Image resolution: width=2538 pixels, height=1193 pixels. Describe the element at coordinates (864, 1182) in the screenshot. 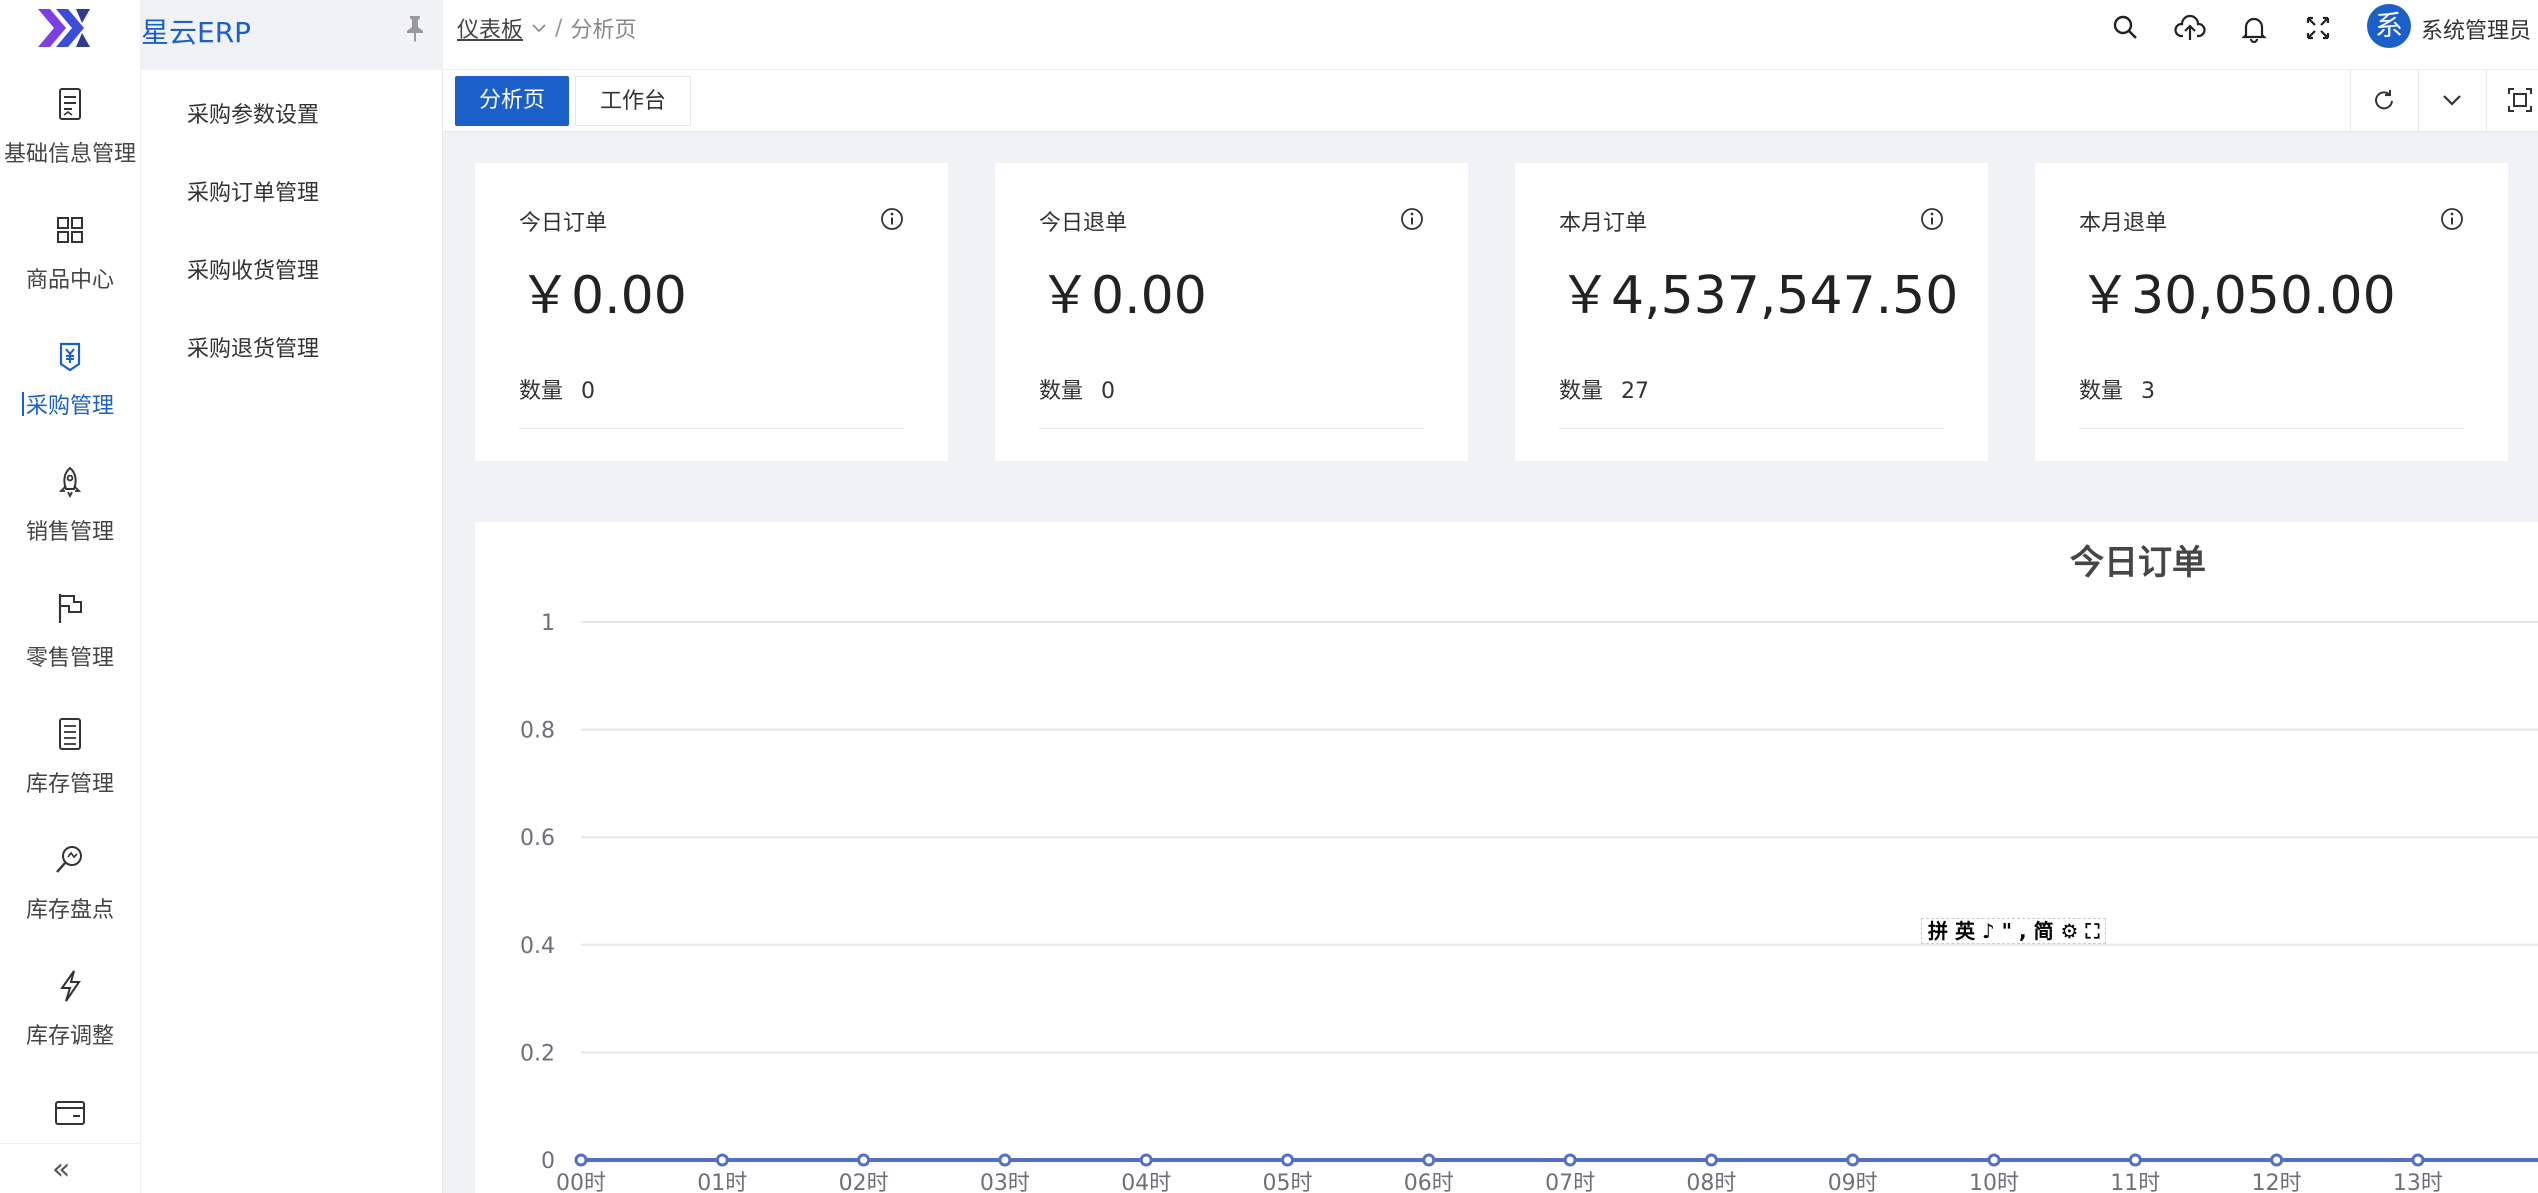

I see `x-tick-label: 02时` at that location.